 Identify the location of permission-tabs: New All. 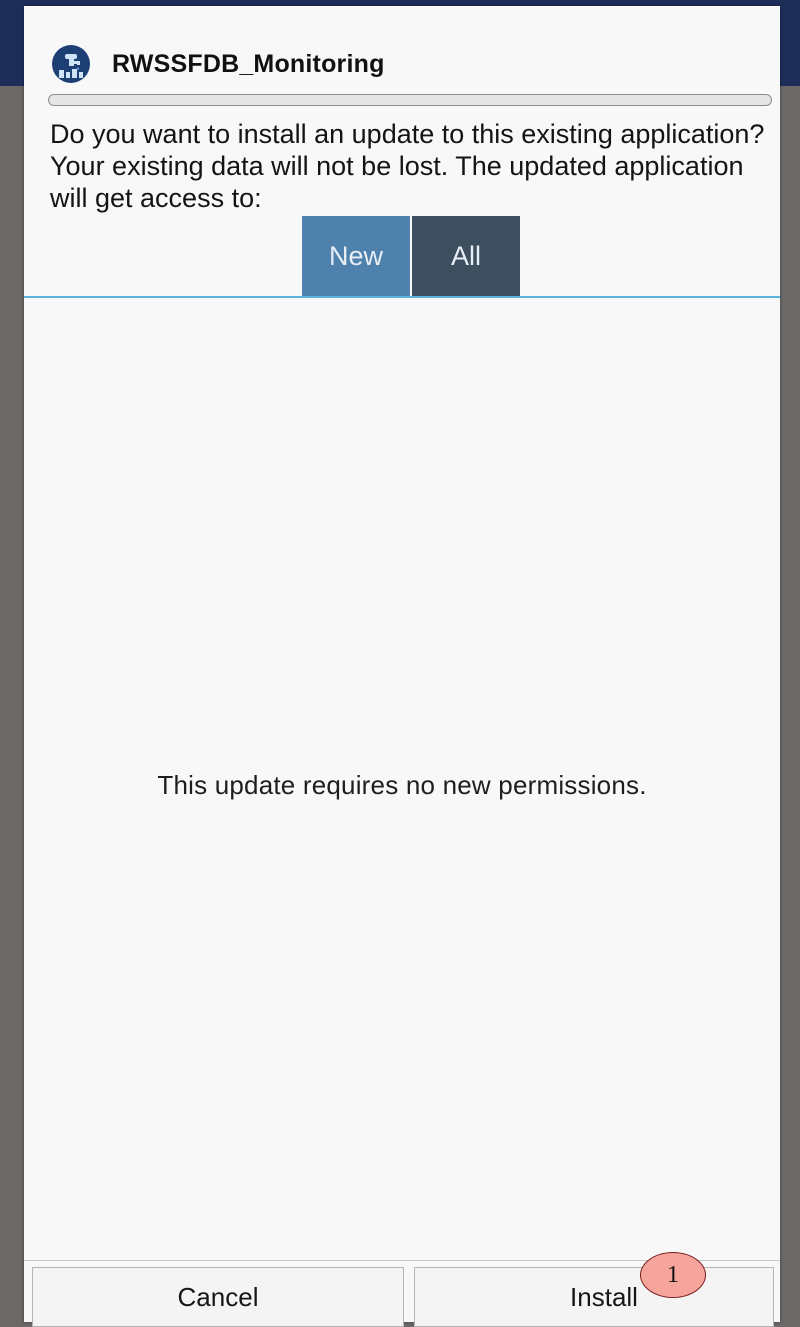
(411, 256).